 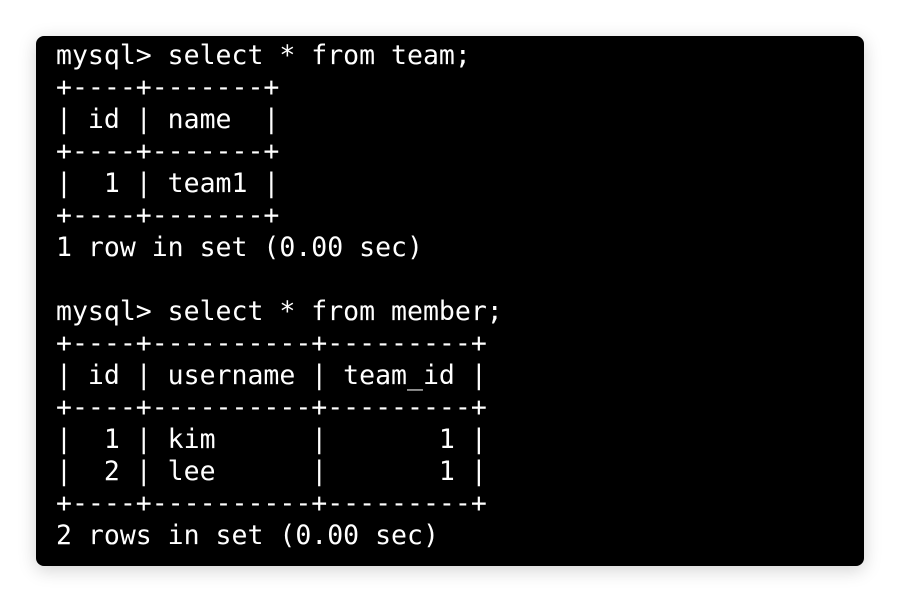 I want to click on terminal-line: 1 row in set (0.00 sec), so click(x=239, y=247).